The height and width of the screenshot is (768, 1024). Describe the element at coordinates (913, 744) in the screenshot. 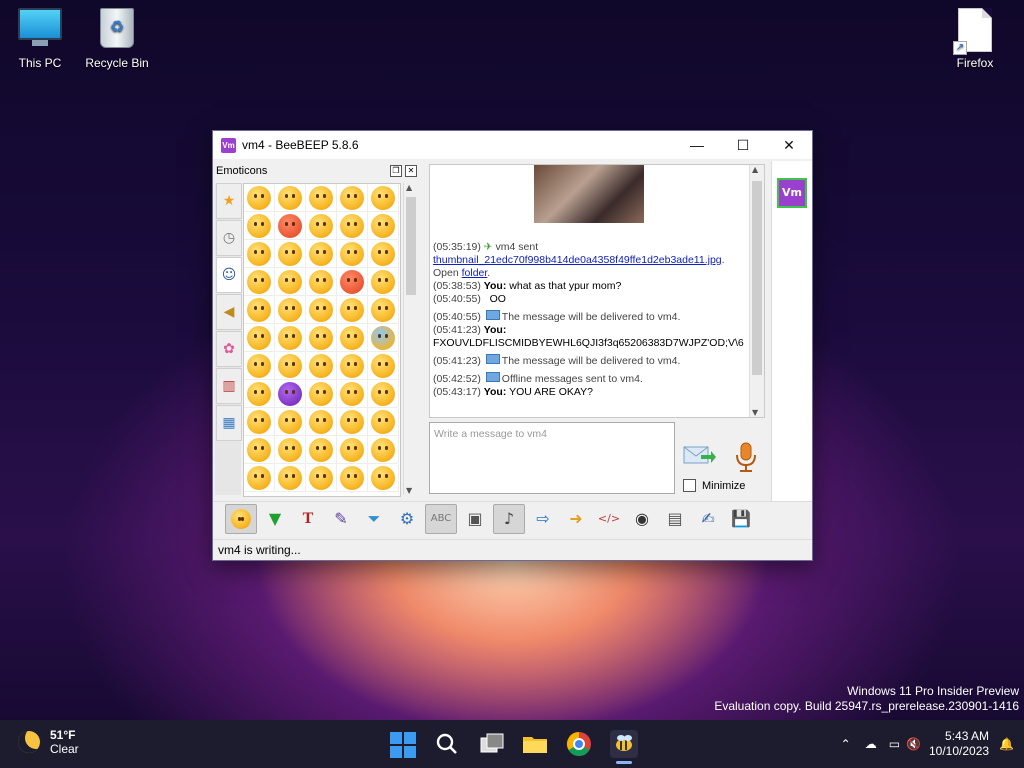

I see `volume-muted-icon: 🔇` at that location.